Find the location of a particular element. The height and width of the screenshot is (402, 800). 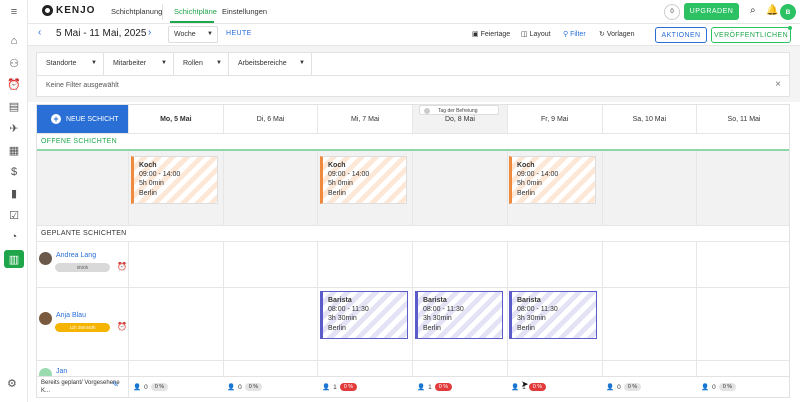

publish-button: VERÖFFENTLICHEN is located at coordinates (751, 35).